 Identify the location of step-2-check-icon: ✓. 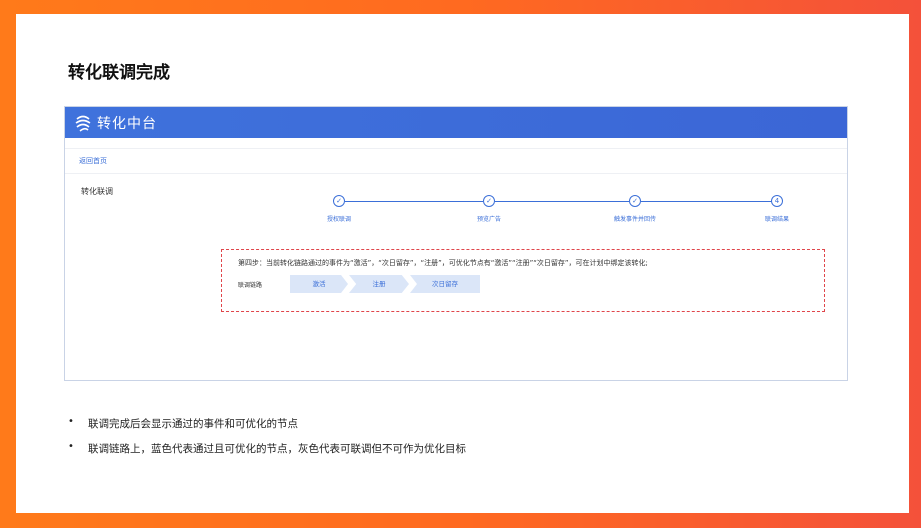
(489, 201).